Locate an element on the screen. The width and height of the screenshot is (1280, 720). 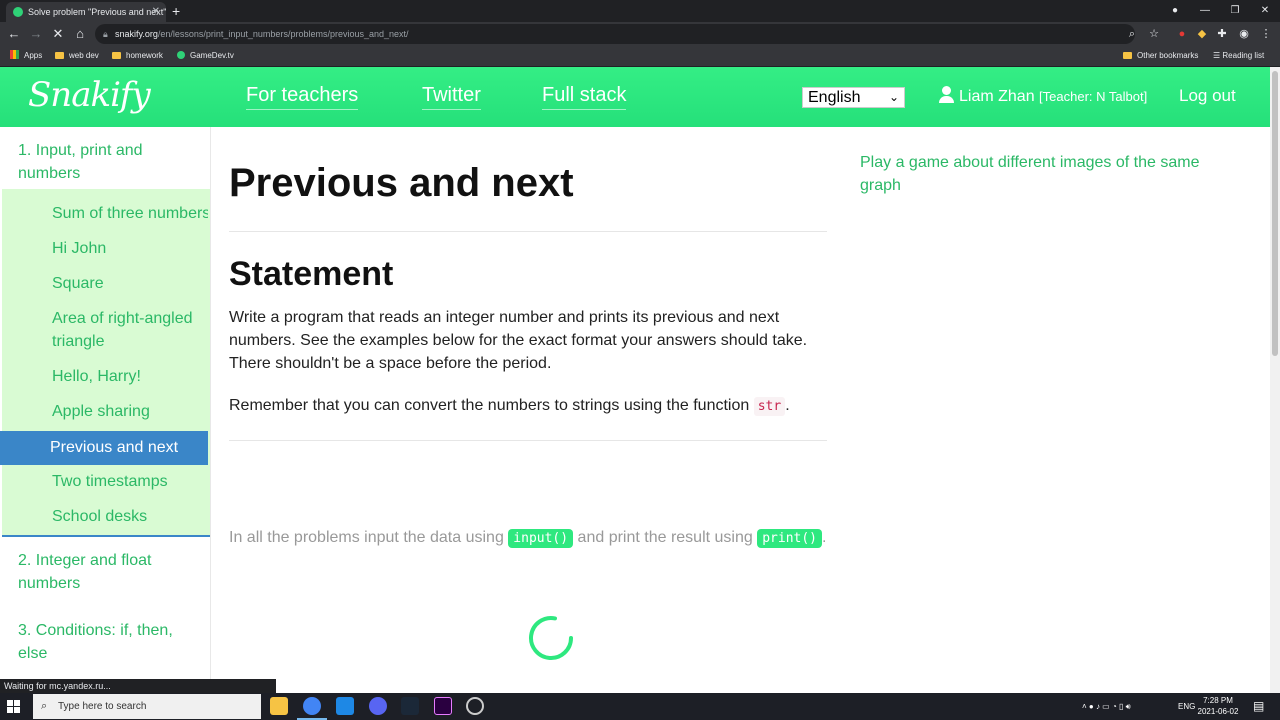
restore-window-icon: ❐ is located at coordinates (1235, 11).